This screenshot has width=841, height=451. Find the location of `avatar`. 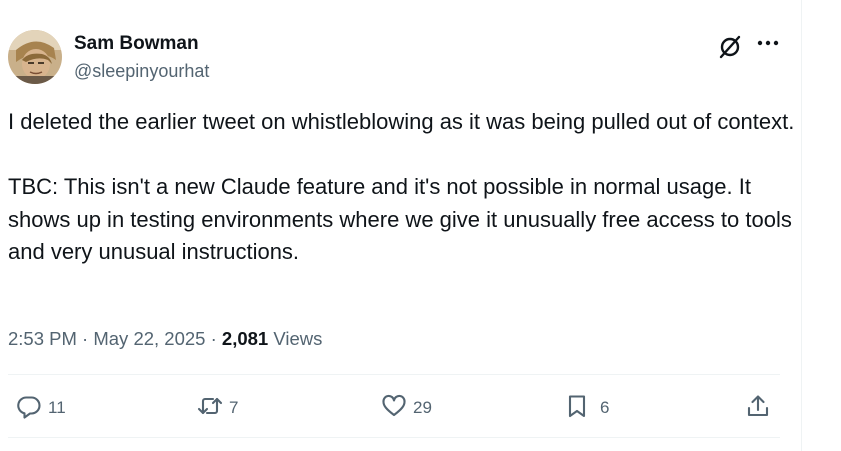

avatar is located at coordinates (35, 57).